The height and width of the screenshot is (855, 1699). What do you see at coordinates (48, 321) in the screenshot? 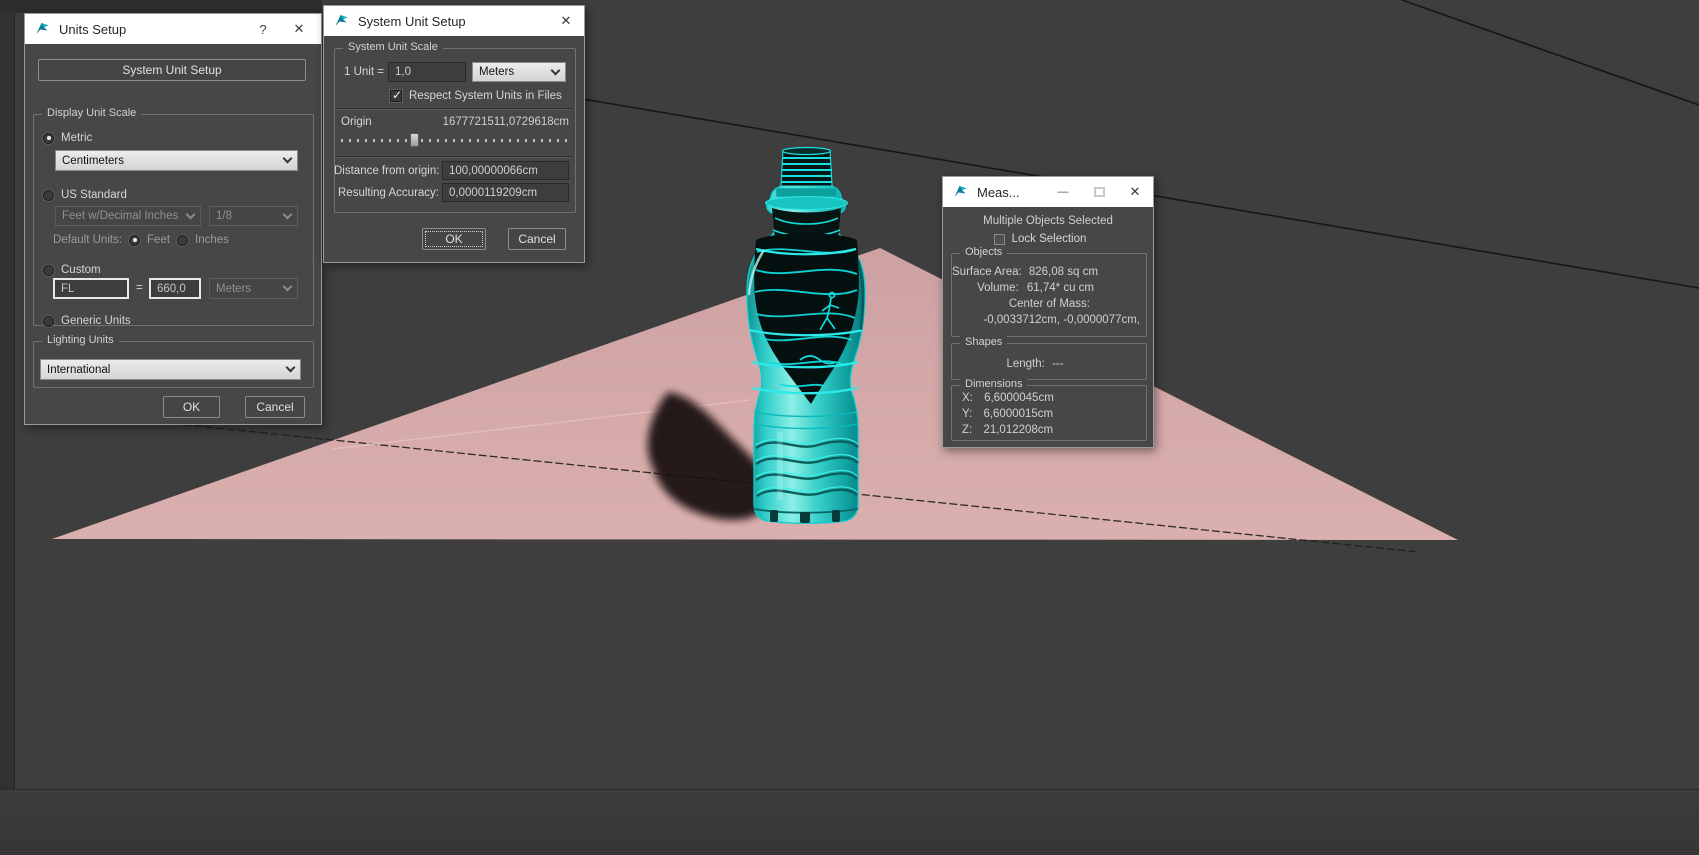
I see `generic-units-radio` at bounding box center [48, 321].